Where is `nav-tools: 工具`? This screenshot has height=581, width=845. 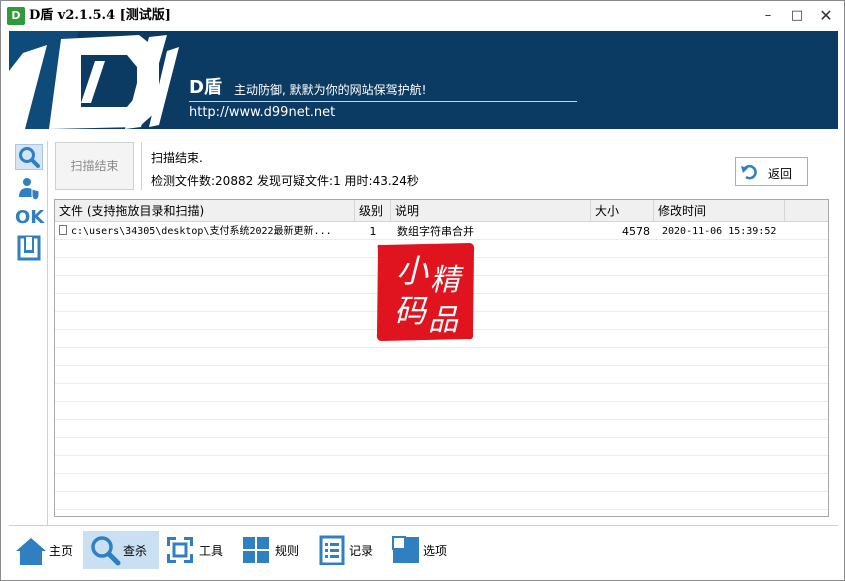
nav-tools: 工具 is located at coordinates (198, 550).